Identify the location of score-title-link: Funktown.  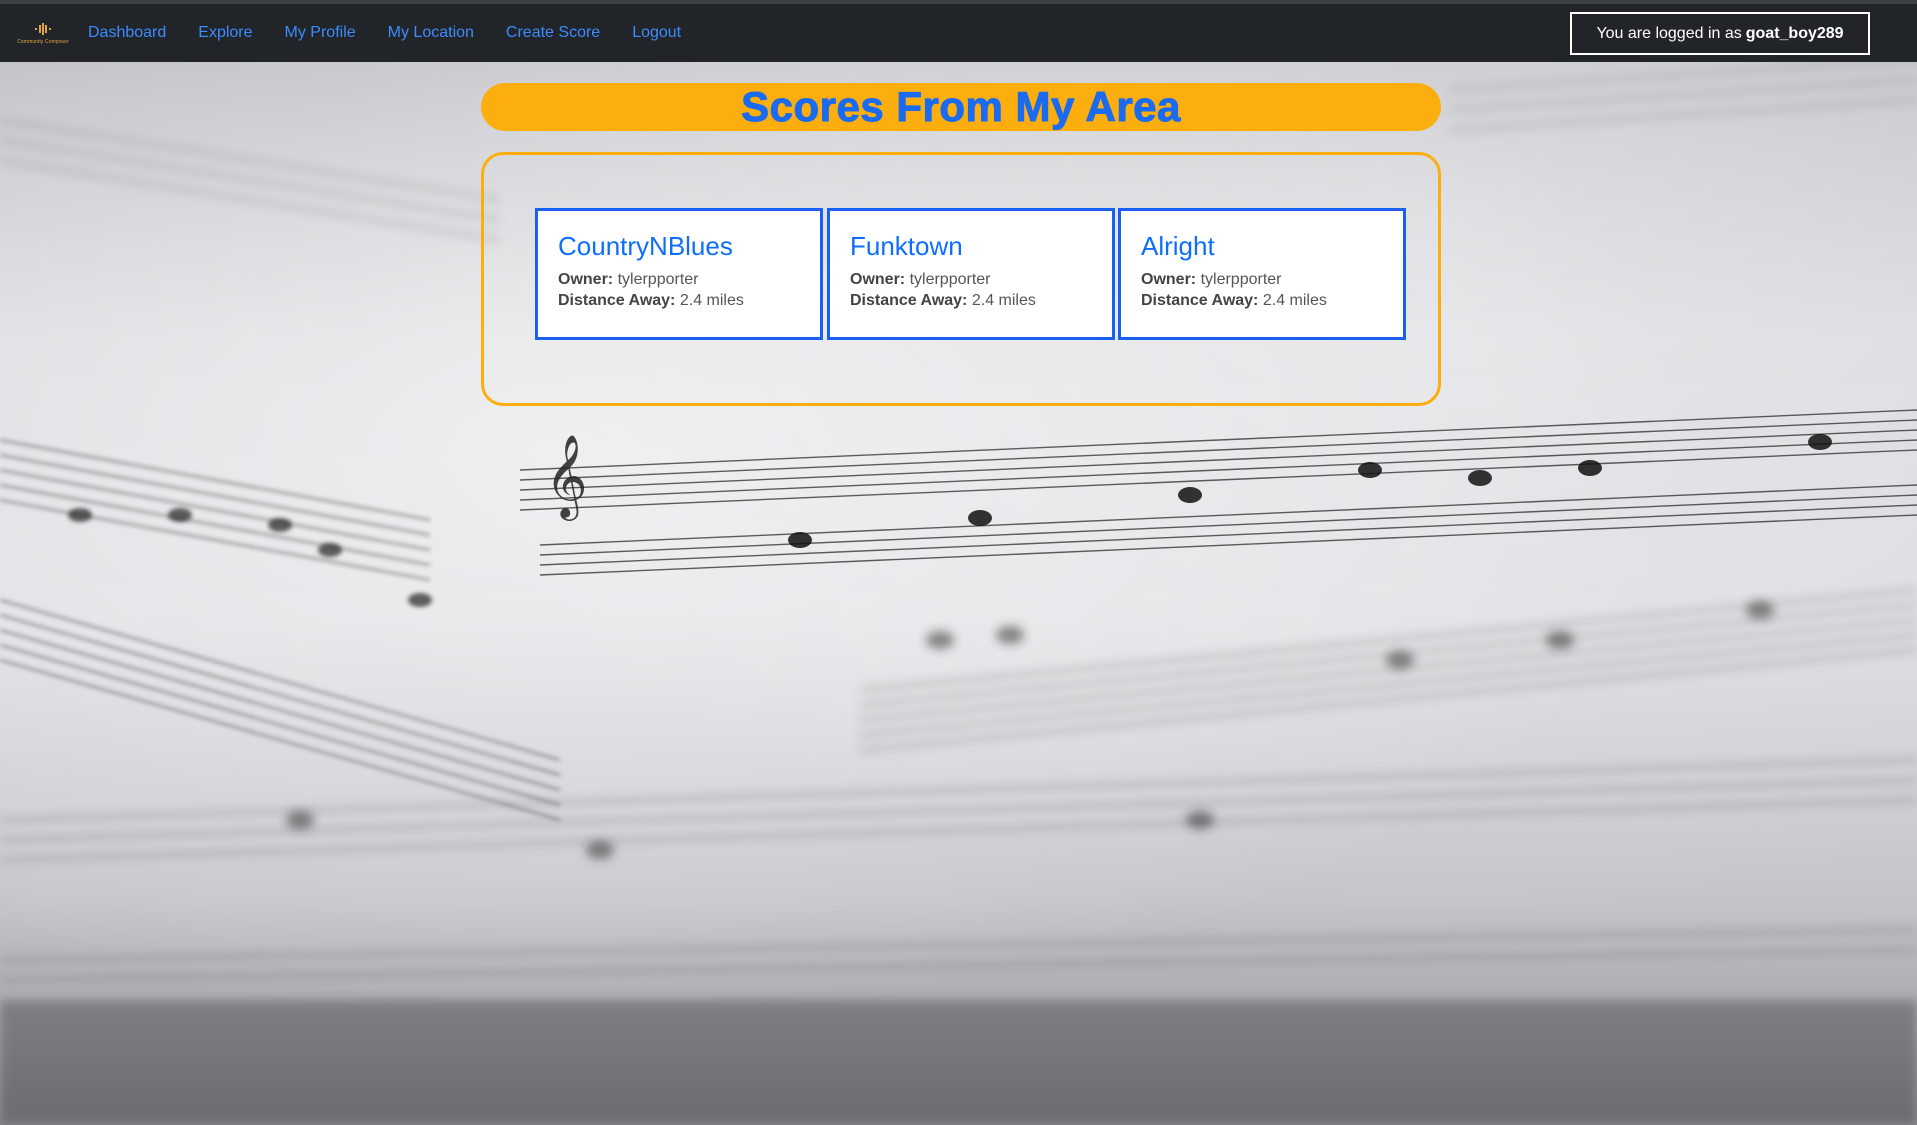
(981, 246).